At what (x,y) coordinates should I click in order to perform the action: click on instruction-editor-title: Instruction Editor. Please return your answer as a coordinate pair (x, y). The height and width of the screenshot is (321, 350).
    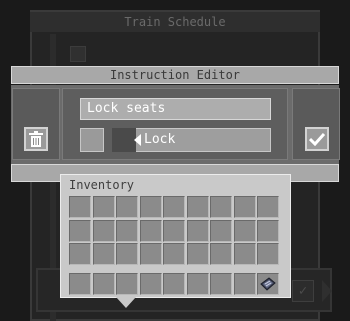
    Looking at the image, I should click on (175, 75).